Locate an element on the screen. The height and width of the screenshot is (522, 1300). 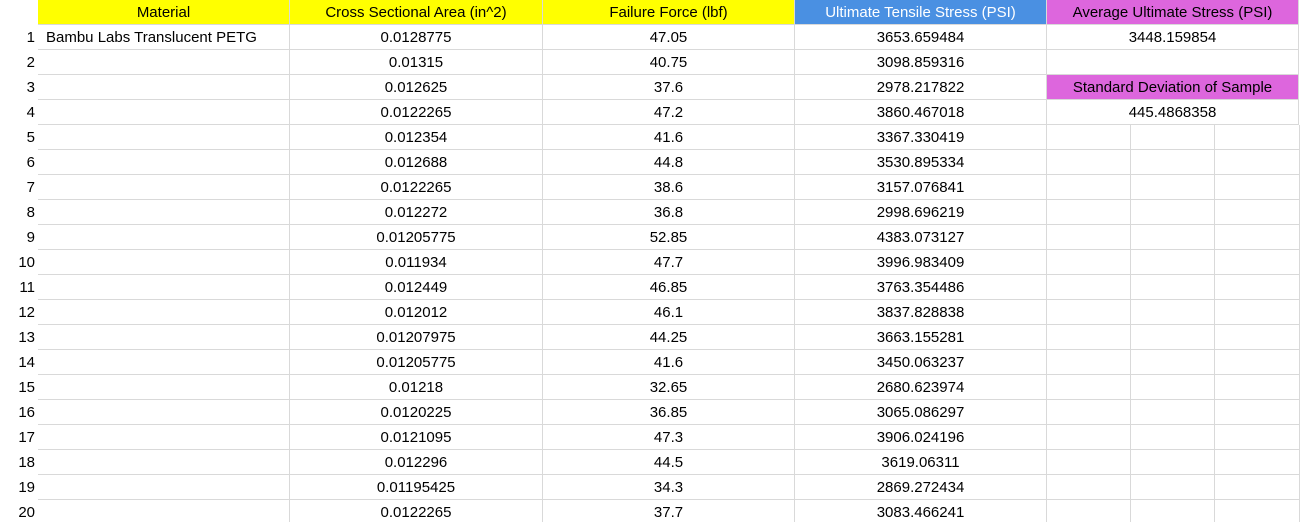
cell-failure-force: 44.25 is located at coordinates (669, 337).